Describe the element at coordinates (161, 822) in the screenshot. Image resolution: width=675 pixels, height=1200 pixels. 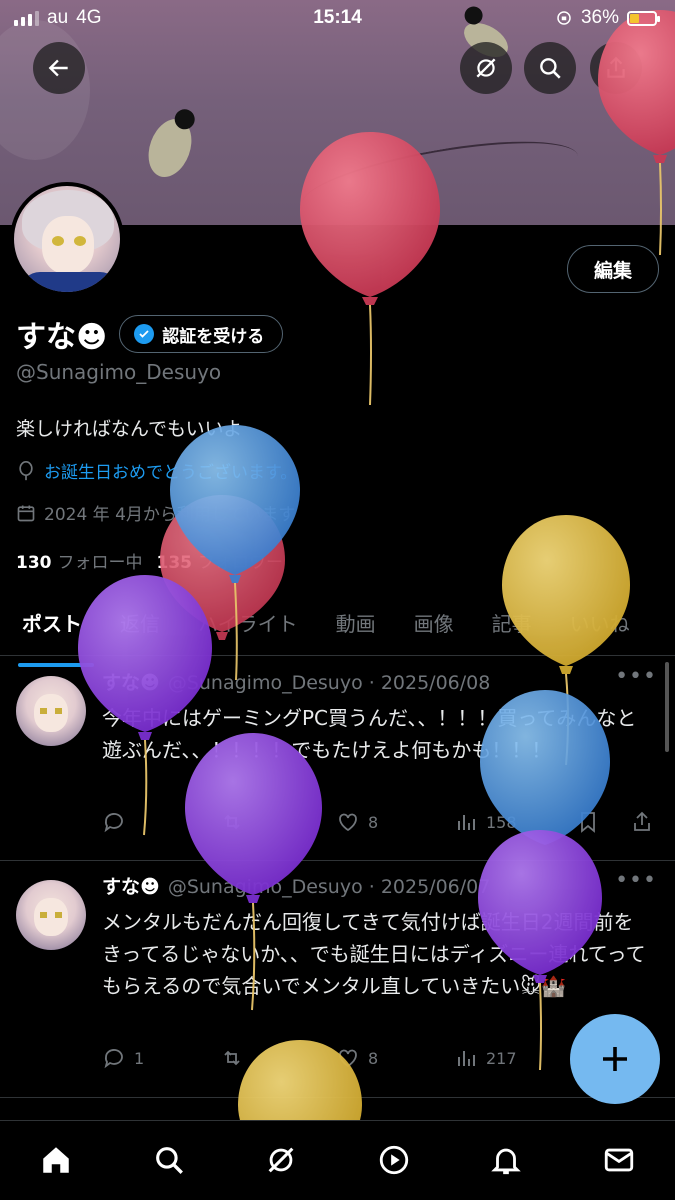
I see `reply-button` at that location.